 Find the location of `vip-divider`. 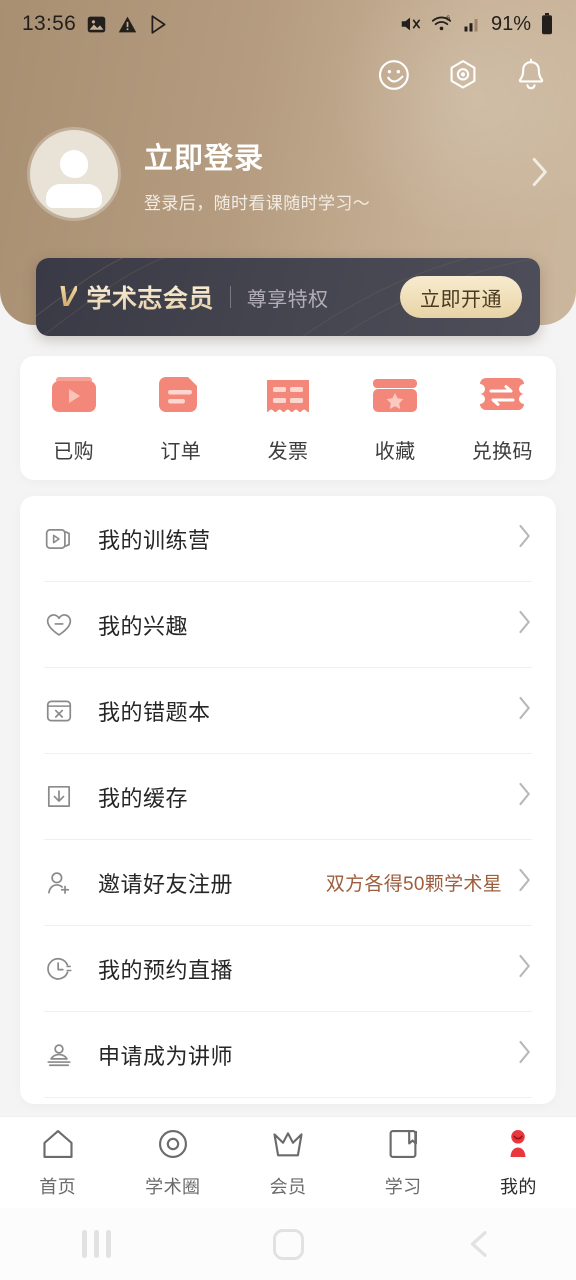

vip-divider is located at coordinates (230, 297).